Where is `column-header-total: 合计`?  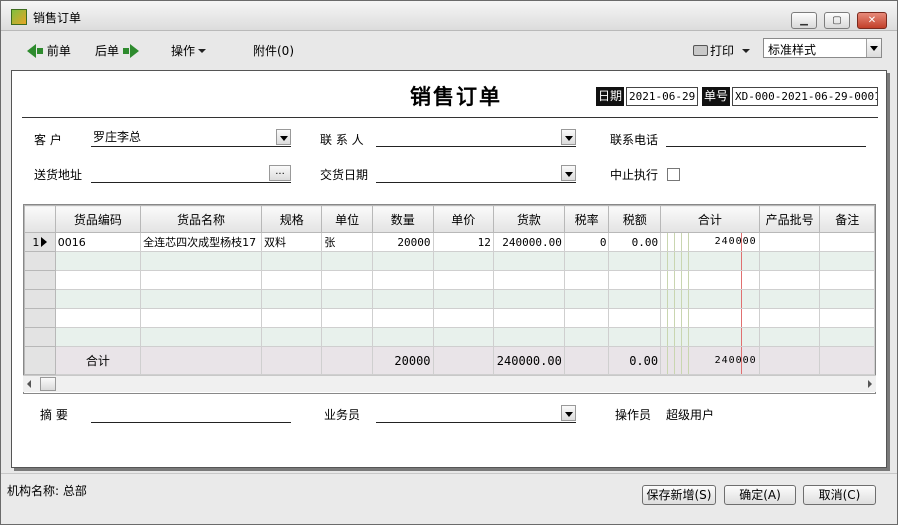 column-header-total: 合计 is located at coordinates (710, 219).